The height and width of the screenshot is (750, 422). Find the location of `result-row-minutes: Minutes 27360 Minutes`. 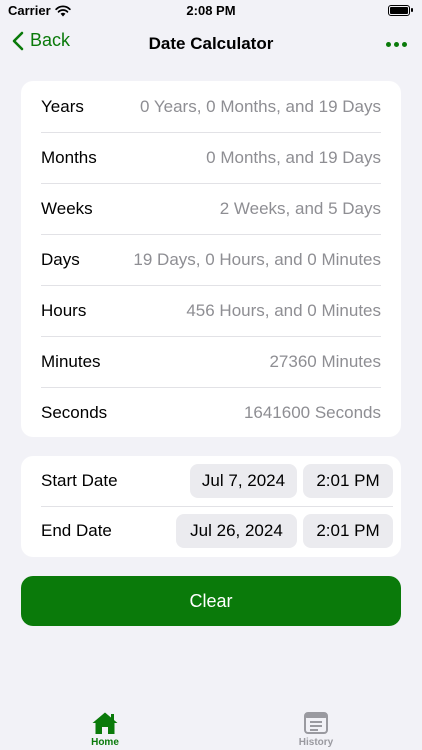

result-row-minutes: Minutes 27360 Minutes is located at coordinates (211, 361).